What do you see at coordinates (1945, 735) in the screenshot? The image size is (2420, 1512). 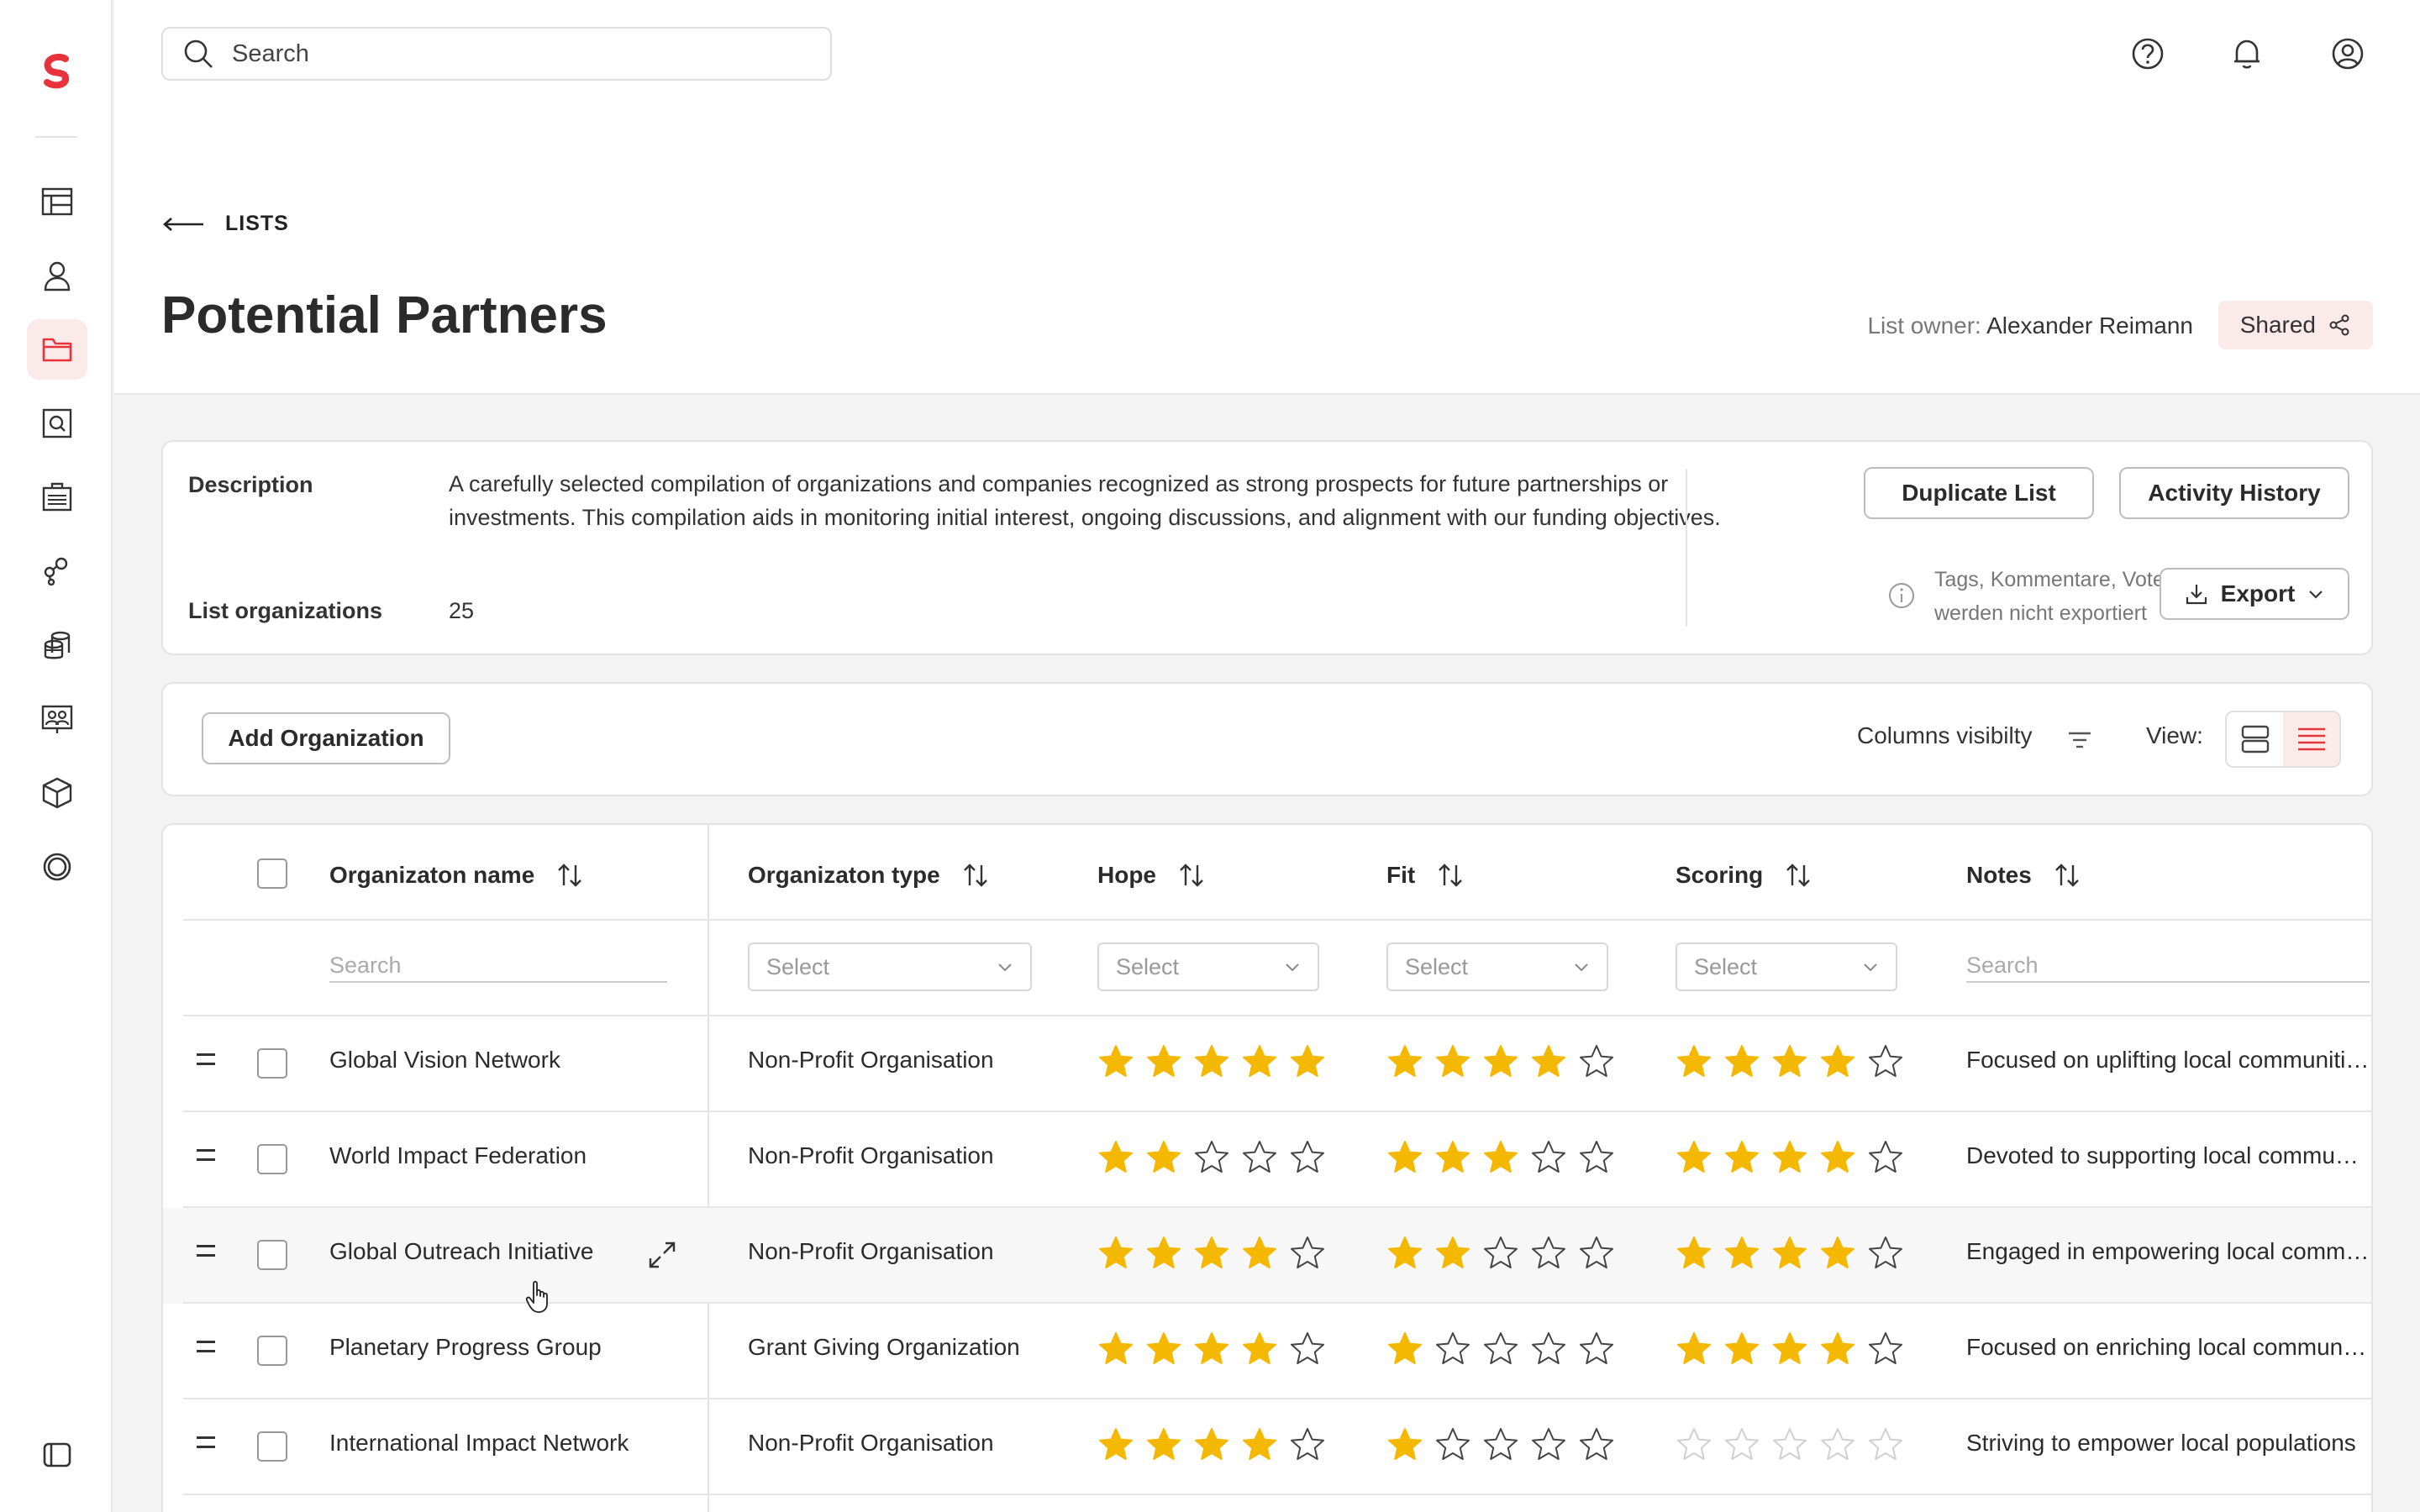 I see `columns-visibility-label: Columns visibilty` at bounding box center [1945, 735].